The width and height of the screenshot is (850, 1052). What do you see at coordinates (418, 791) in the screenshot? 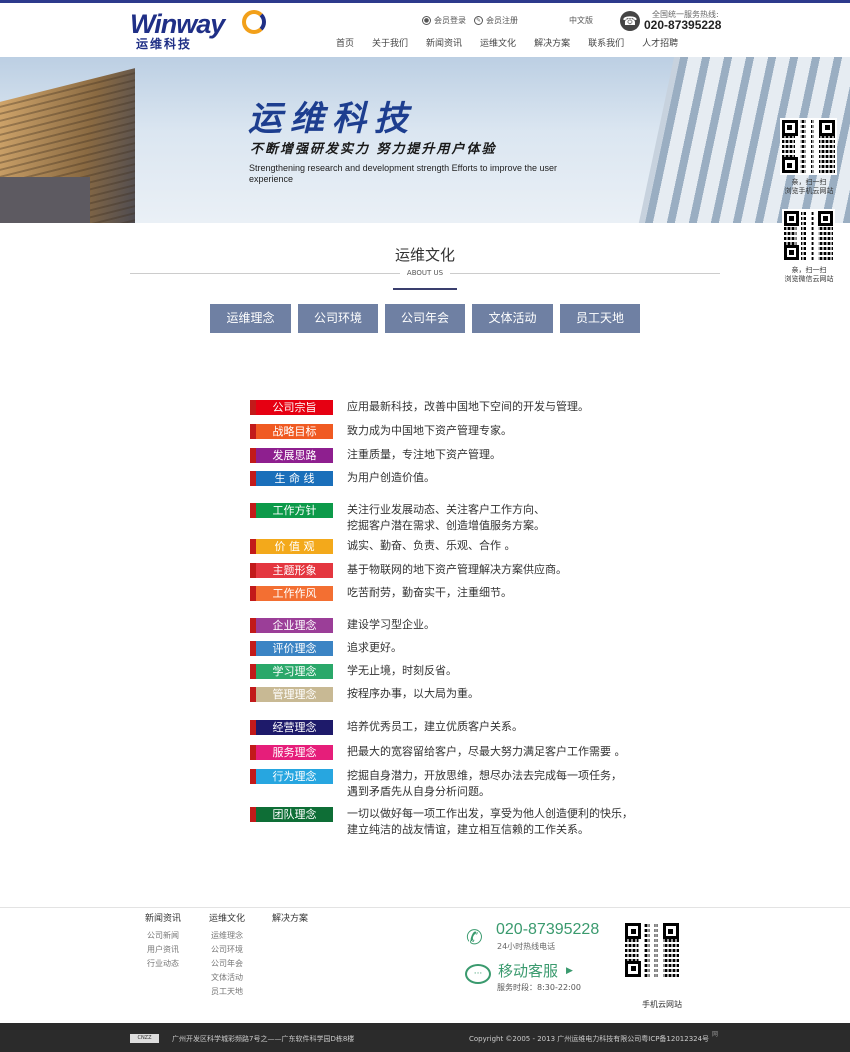
I see `value-text: 遇到矛盾先从自身分析问题。` at bounding box center [418, 791].